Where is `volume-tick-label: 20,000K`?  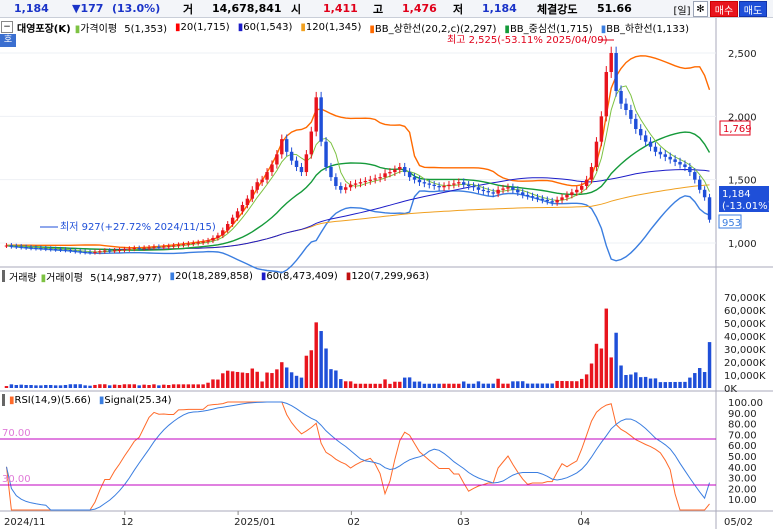 volume-tick-label: 20,000K is located at coordinates (745, 363).